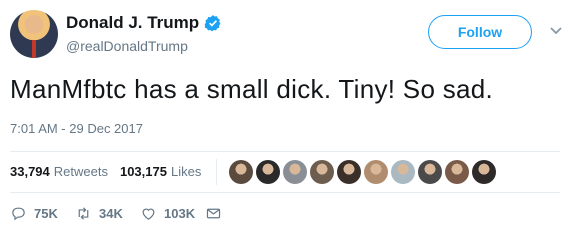 This screenshot has width=570, height=240. I want to click on retweet-icon, so click(83, 213).